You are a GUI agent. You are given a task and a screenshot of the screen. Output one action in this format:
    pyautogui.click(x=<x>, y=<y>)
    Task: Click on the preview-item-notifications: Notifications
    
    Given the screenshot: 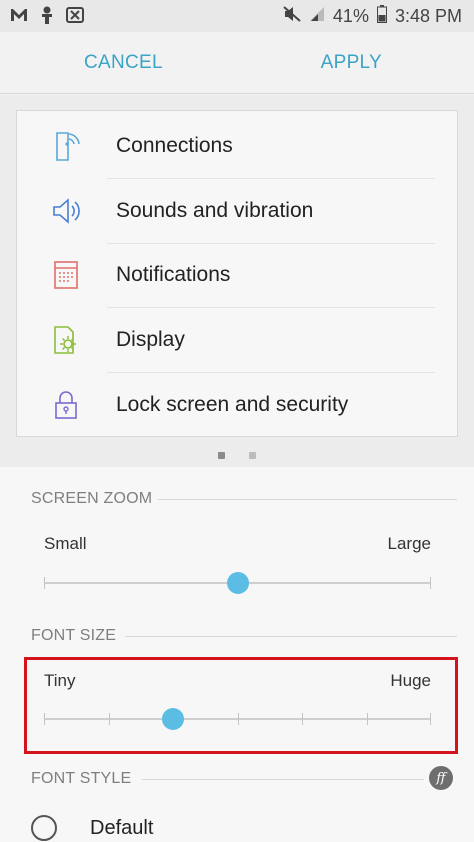 What is the action you would take?
    pyautogui.click(x=237, y=275)
    